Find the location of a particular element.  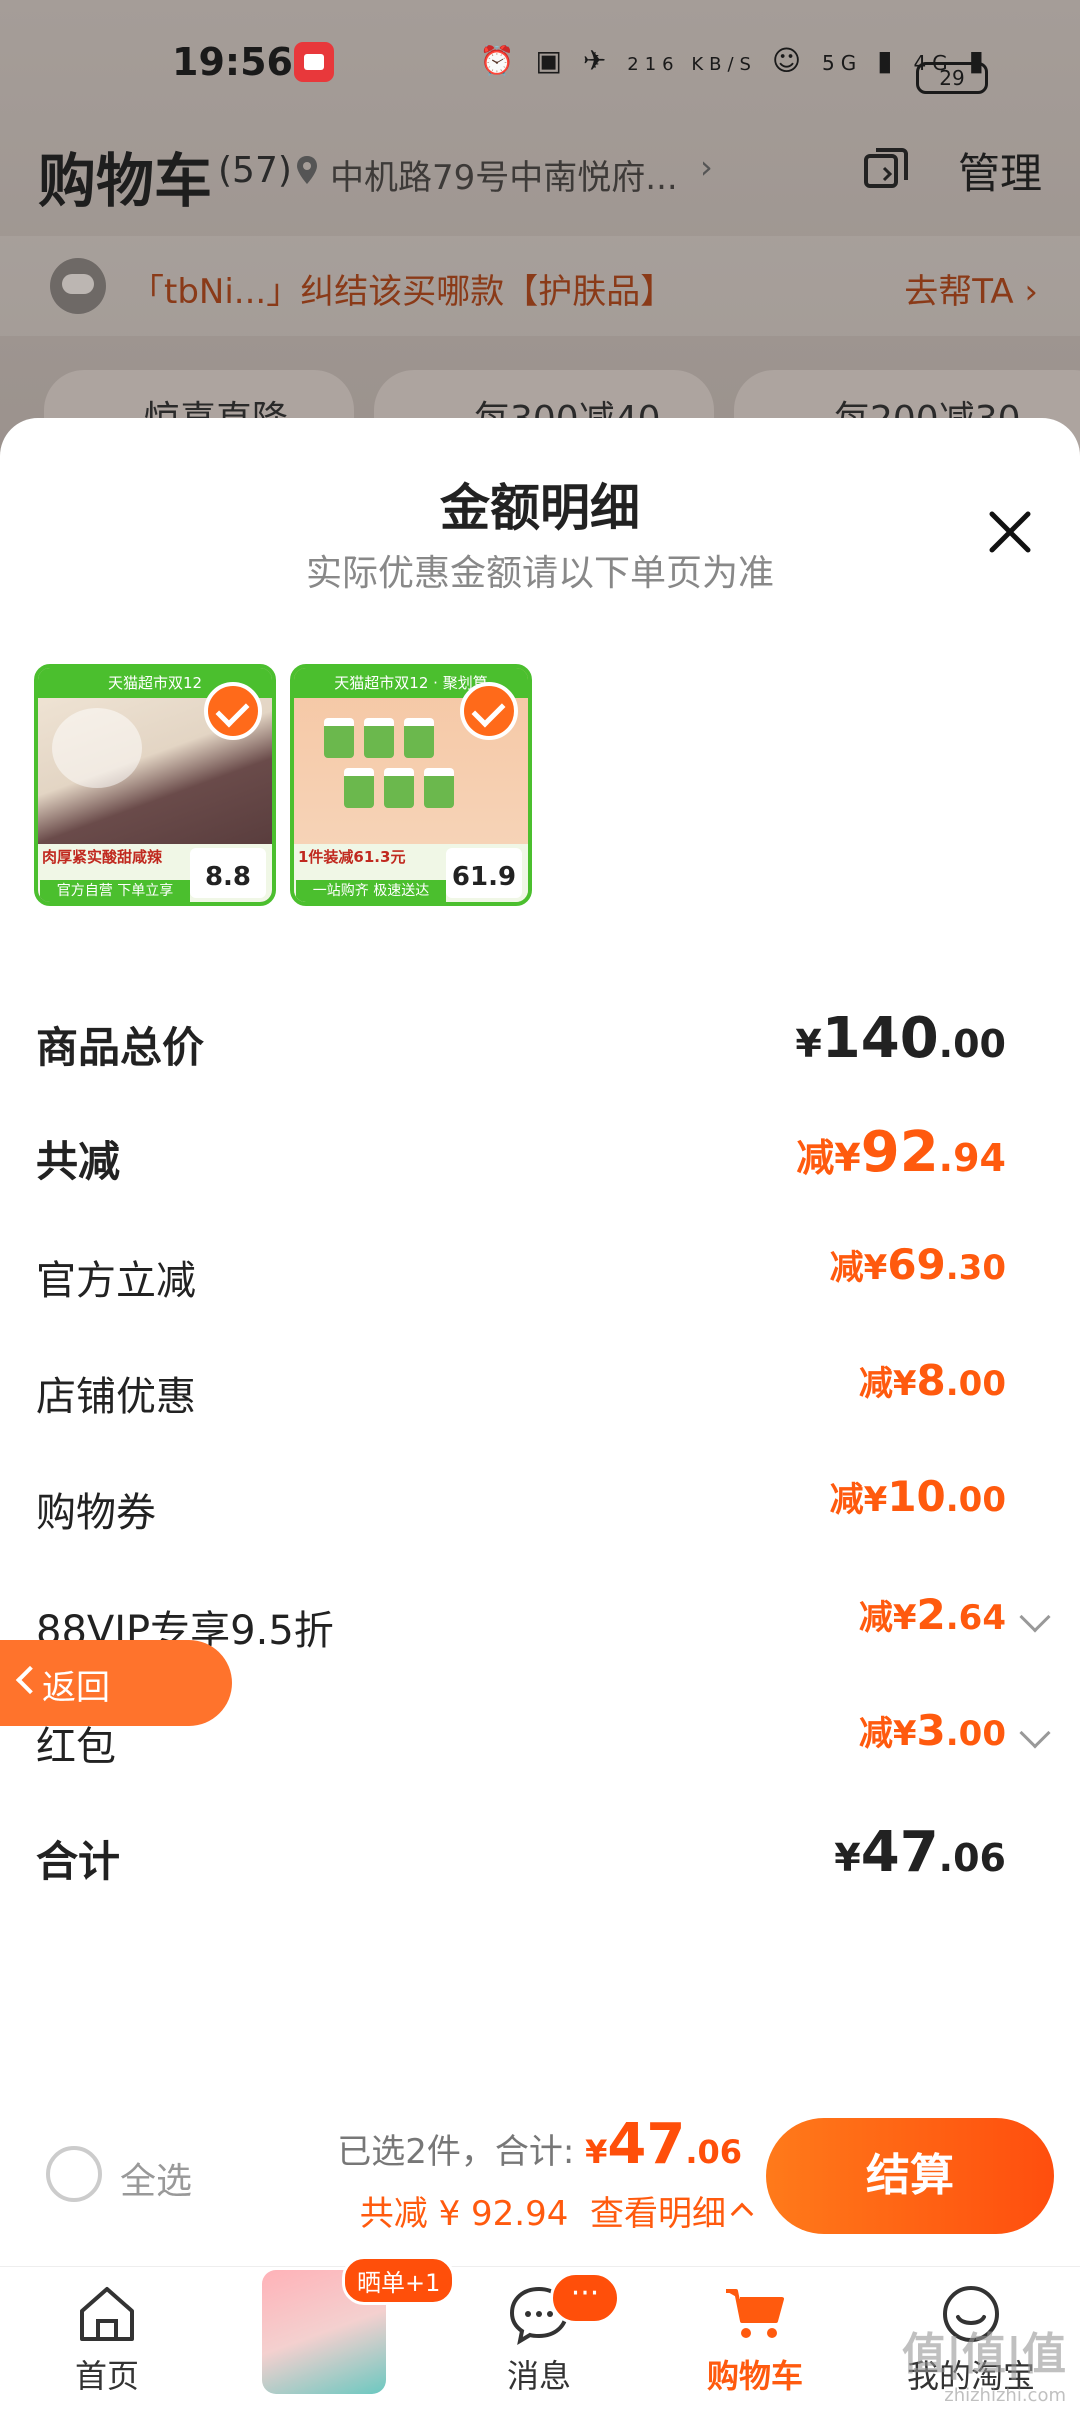

tab-cart: 购物车 is located at coordinates (755, 2339).